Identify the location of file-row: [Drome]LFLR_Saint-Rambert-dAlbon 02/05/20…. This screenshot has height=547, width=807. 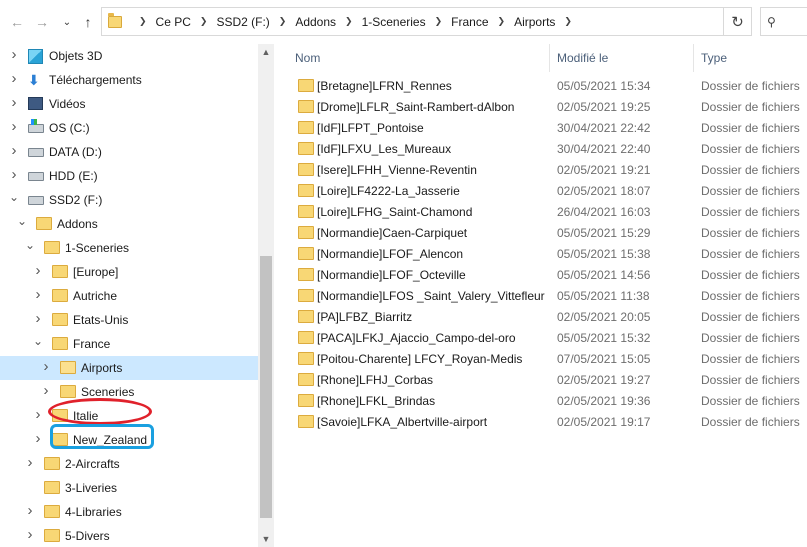
(544, 106).